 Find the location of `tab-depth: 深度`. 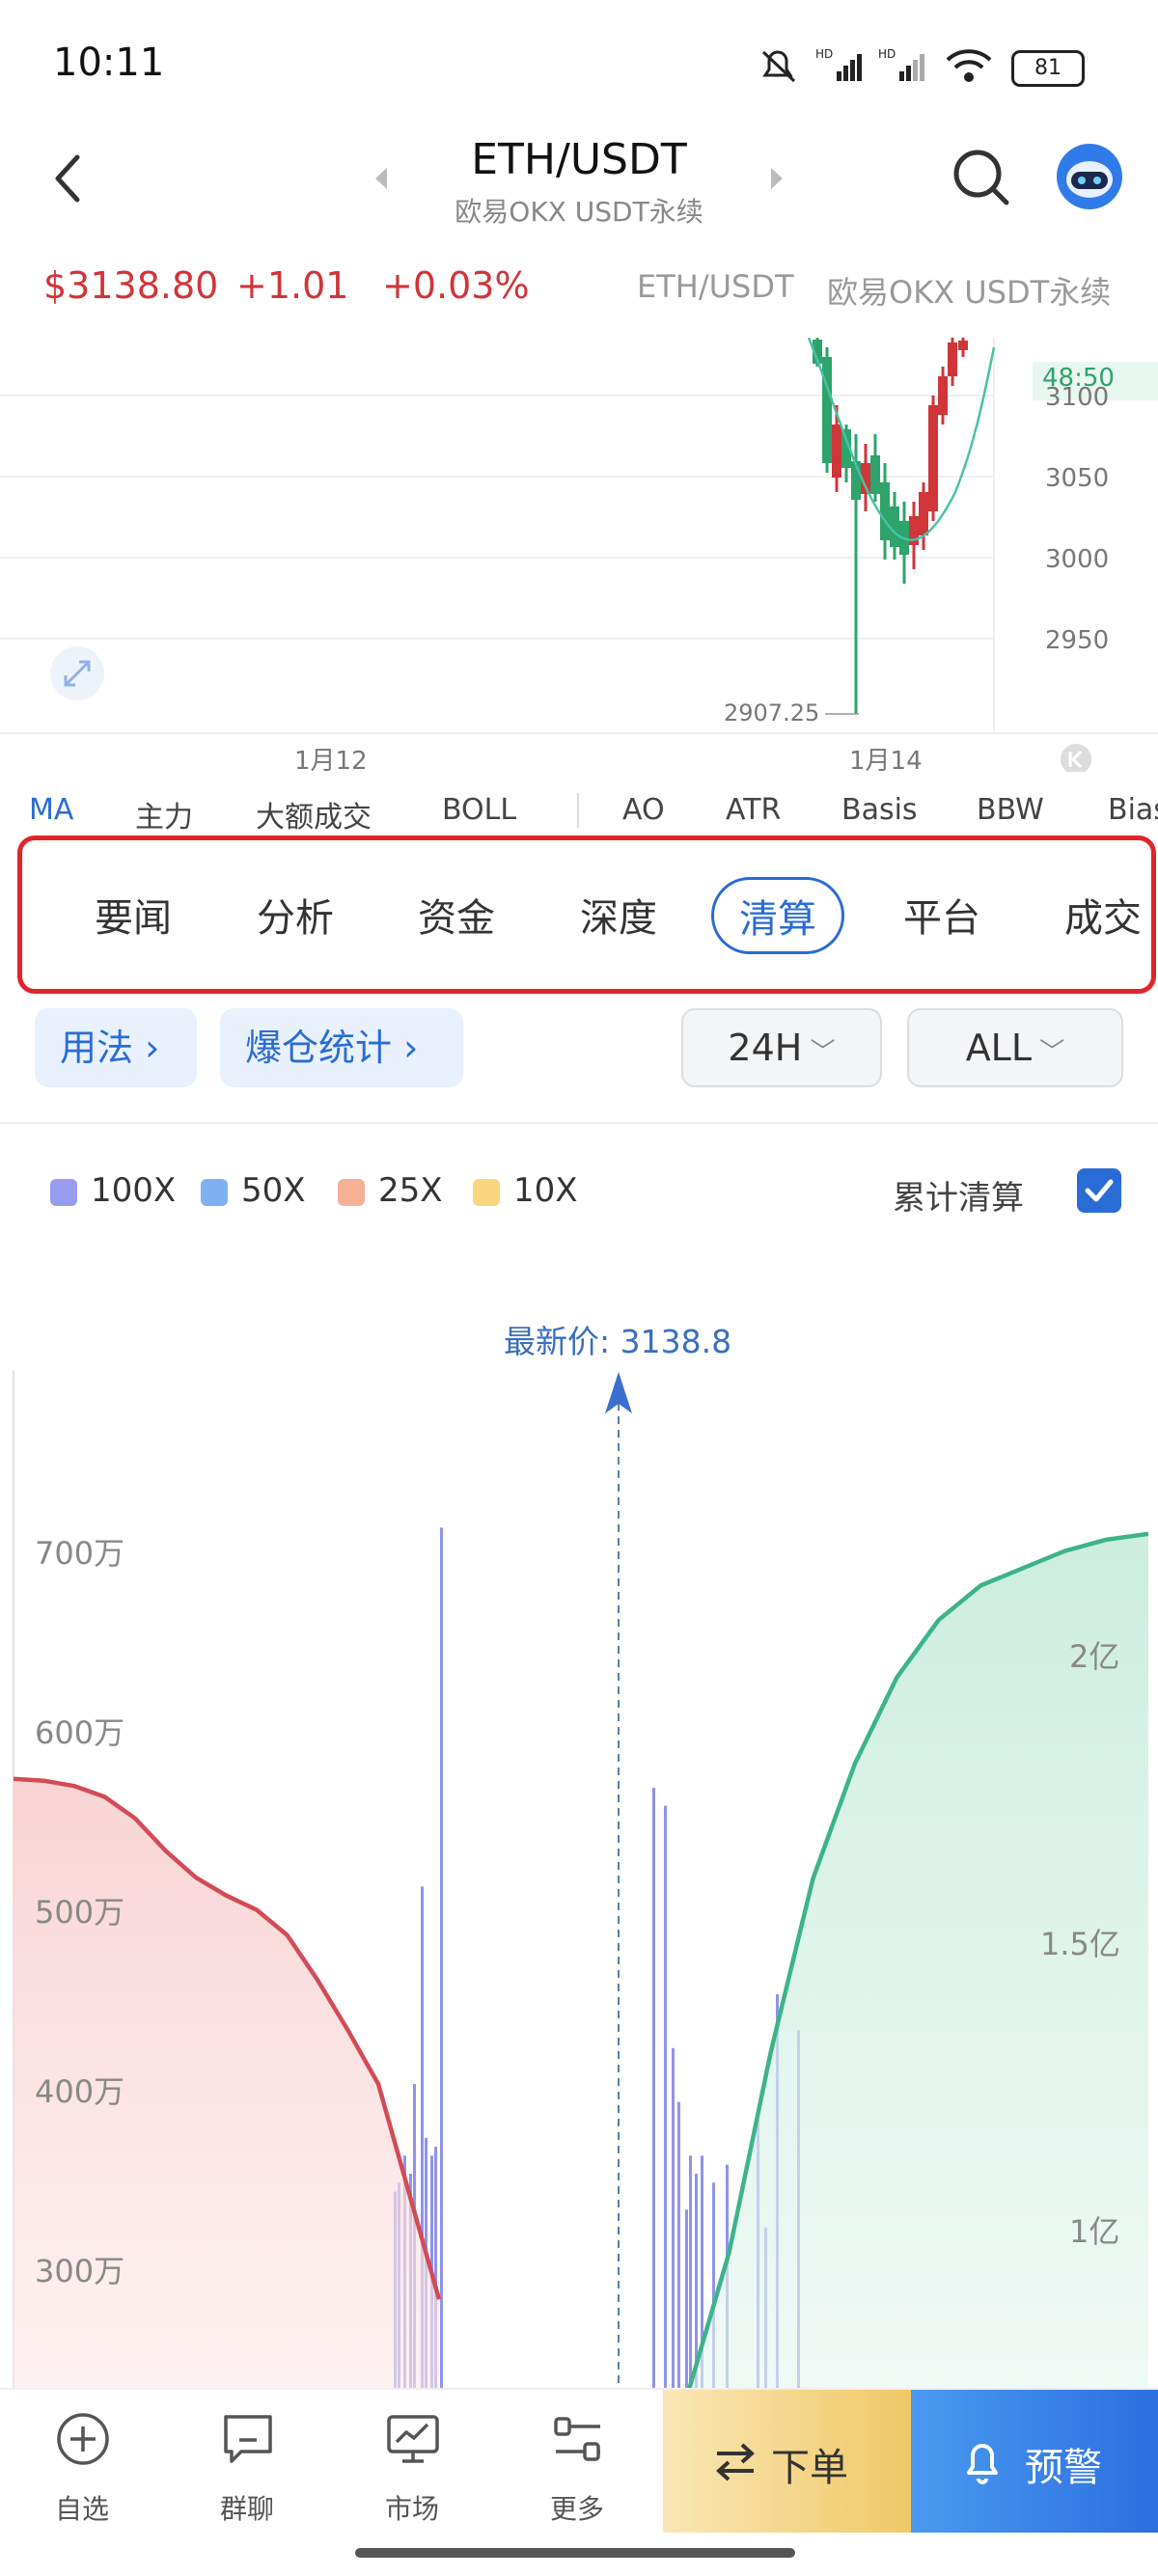

tab-depth: 深度 is located at coordinates (618, 915).